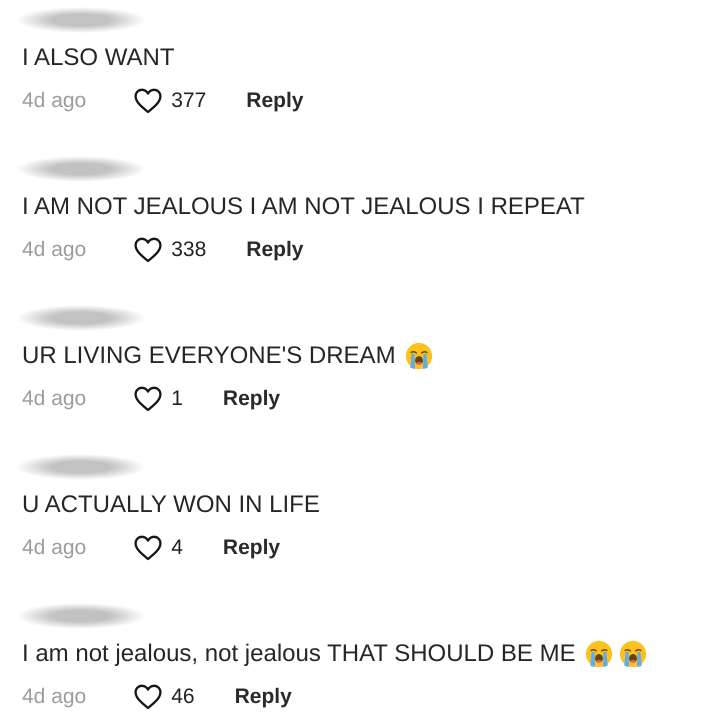 The height and width of the screenshot is (720, 720). Describe the element at coordinates (188, 250) in the screenshot. I see `like-count: 338` at that location.